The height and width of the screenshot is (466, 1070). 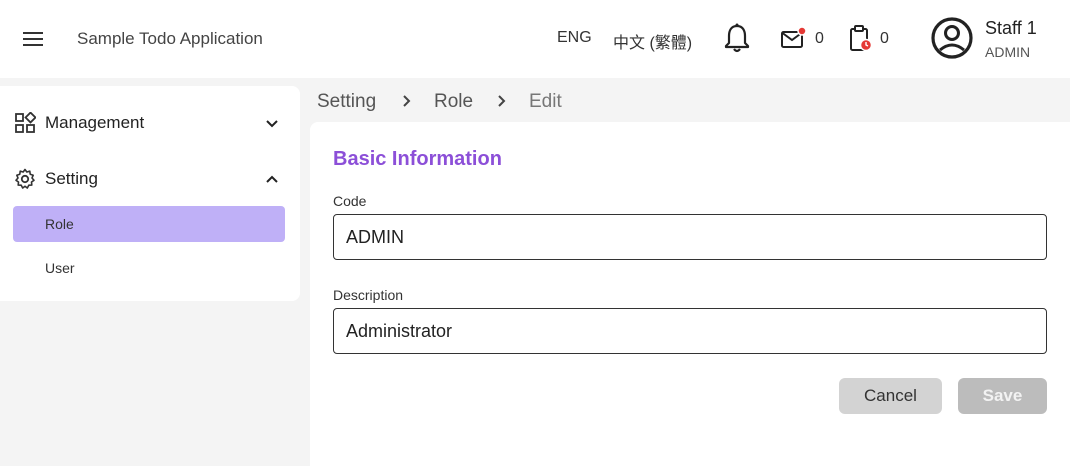 I want to click on cancel-button: Cancel, so click(x=890, y=396).